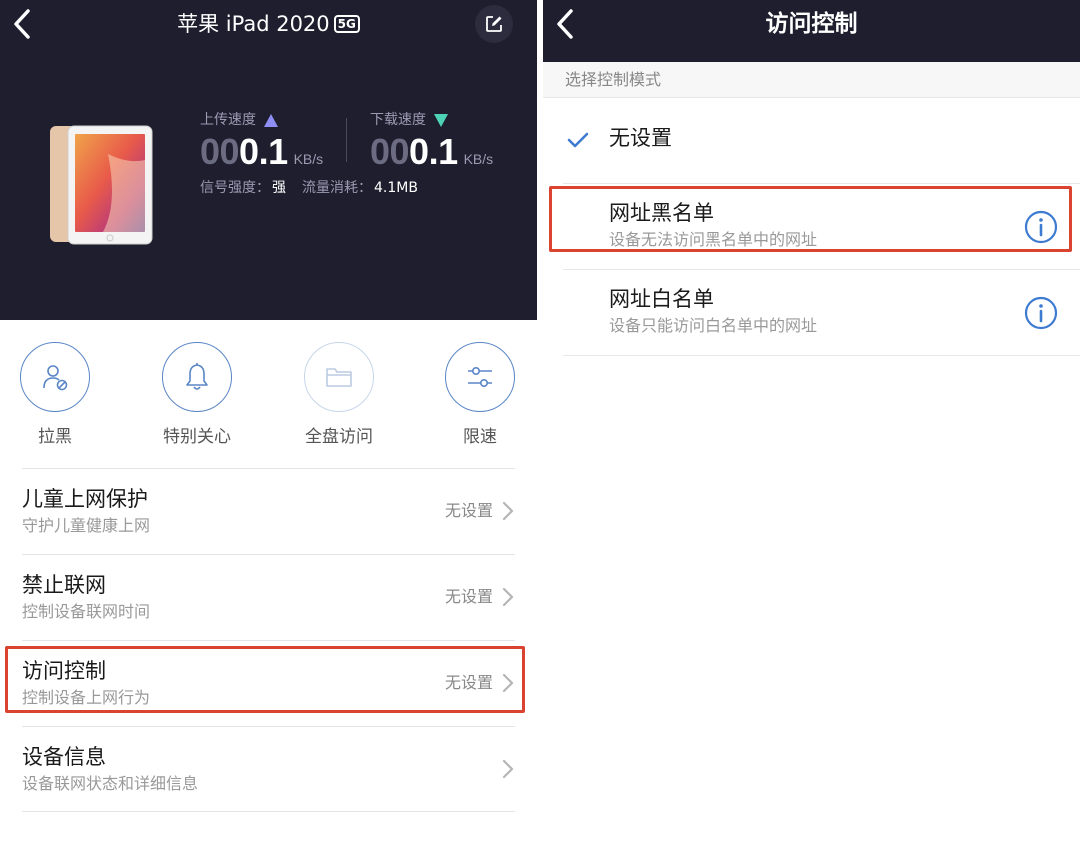  I want to click on upload-speed: 上传速度 000.1 KB/s, so click(261, 144).